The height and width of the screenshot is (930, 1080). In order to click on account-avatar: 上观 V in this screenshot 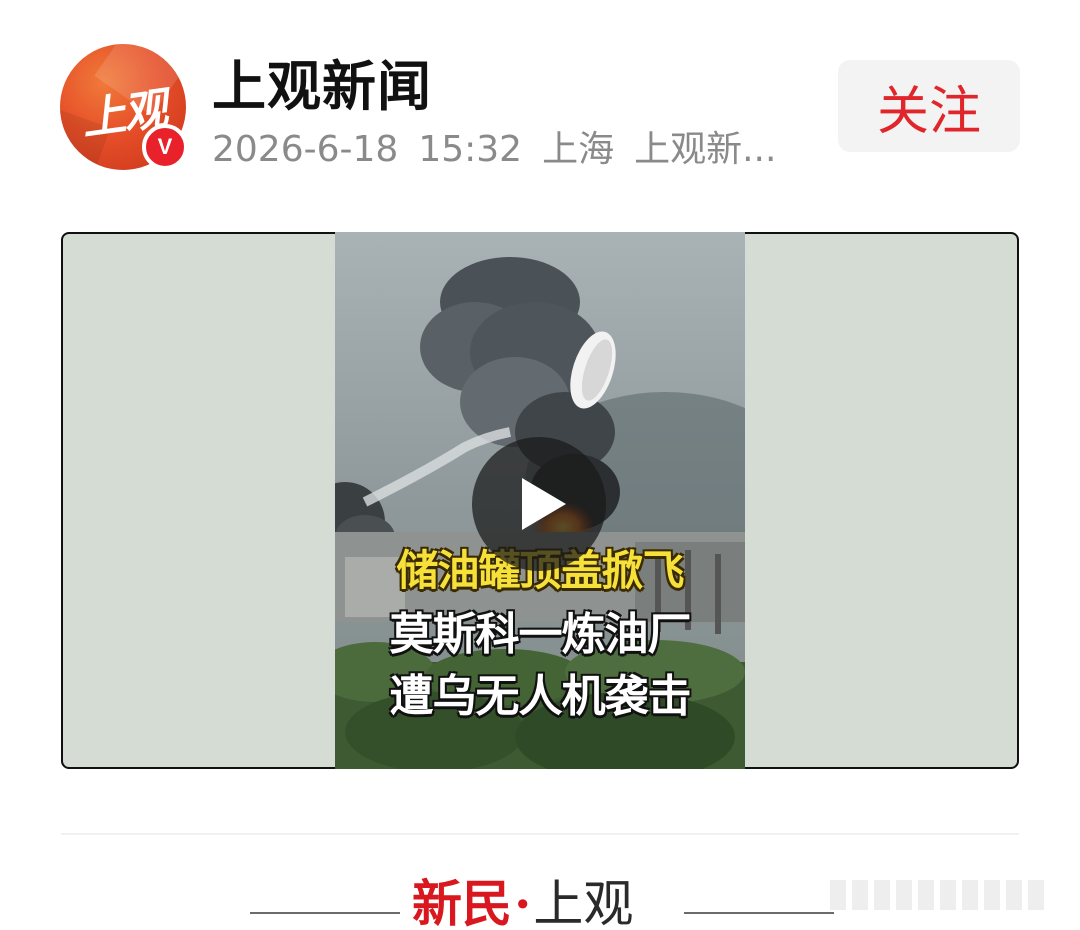, I will do `click(124, 107)`.